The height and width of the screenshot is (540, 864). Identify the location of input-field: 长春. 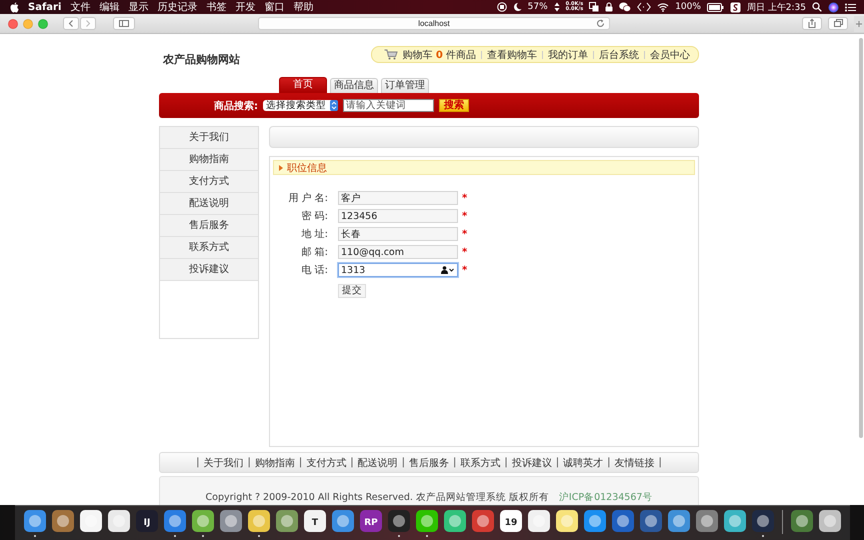
(398, 234).